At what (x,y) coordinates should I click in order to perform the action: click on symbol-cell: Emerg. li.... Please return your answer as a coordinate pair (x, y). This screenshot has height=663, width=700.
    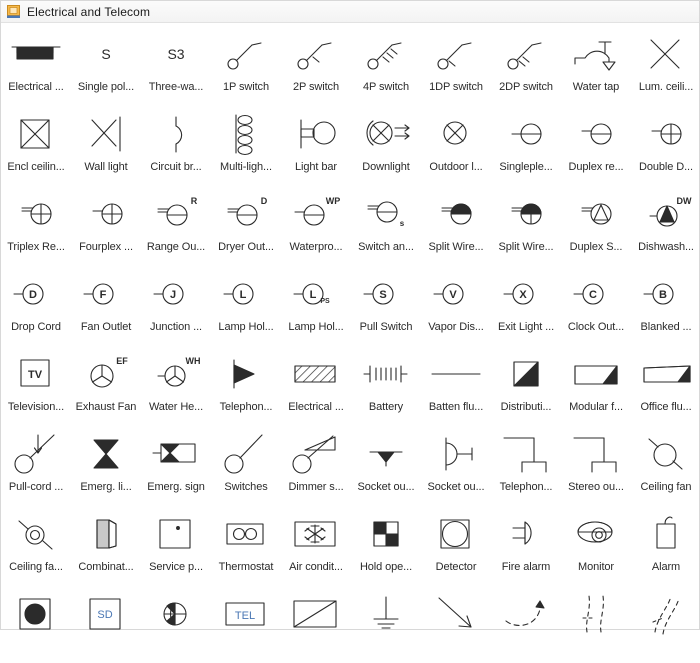
    Looking at the image, I should click on (106, 463).